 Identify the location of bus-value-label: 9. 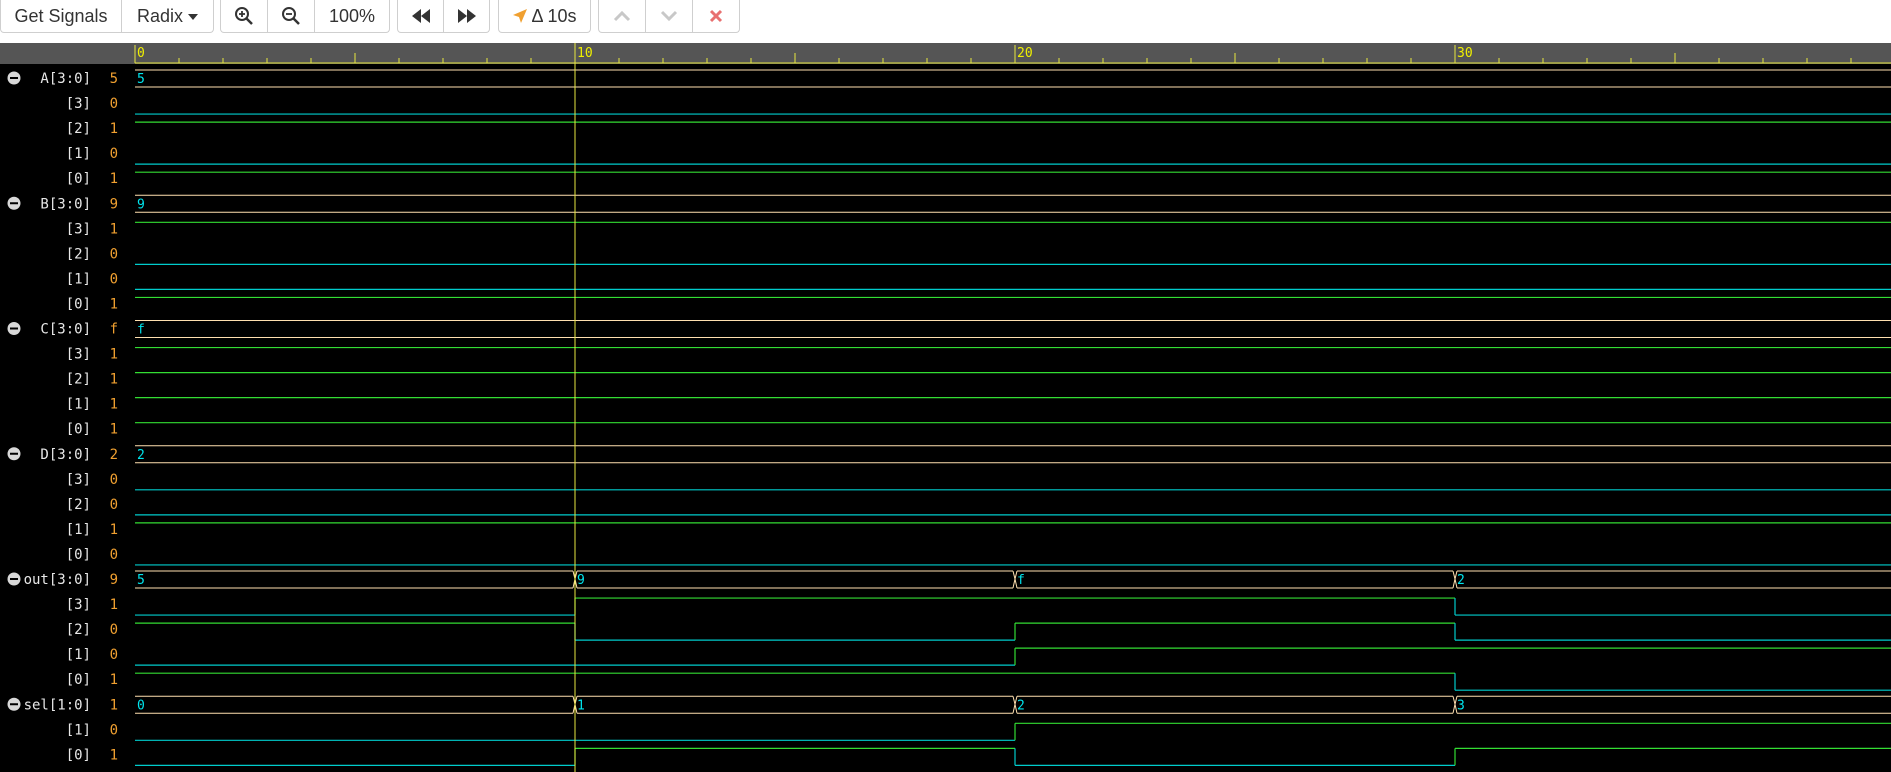
(141, 204).